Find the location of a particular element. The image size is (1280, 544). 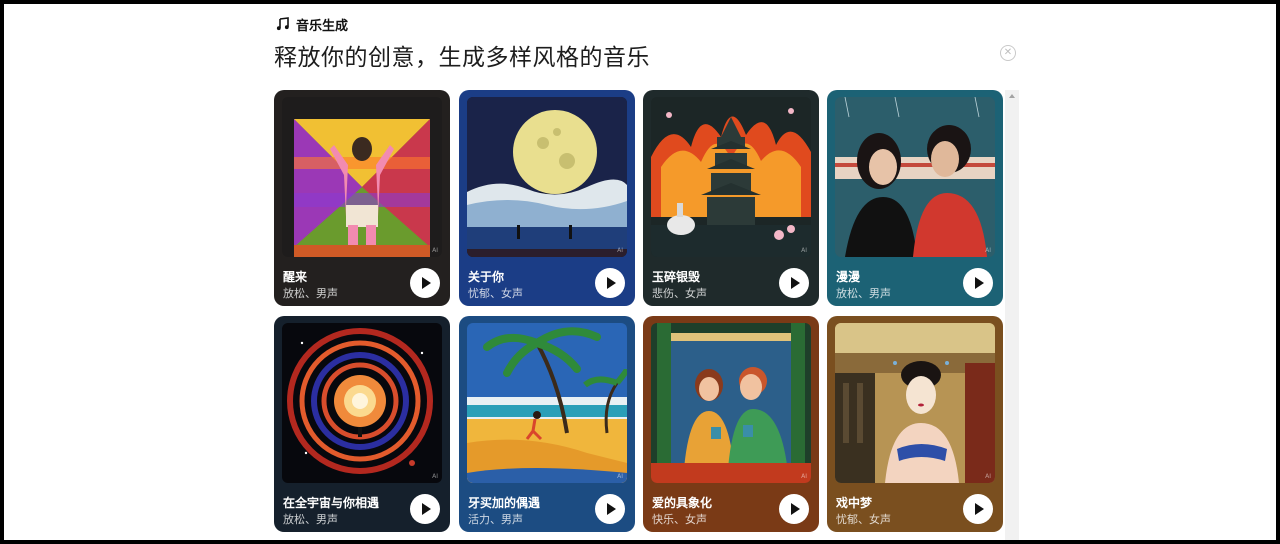

music-card: AI 戏中梦 忧郁、女声 is located at coordinates (915, 424).